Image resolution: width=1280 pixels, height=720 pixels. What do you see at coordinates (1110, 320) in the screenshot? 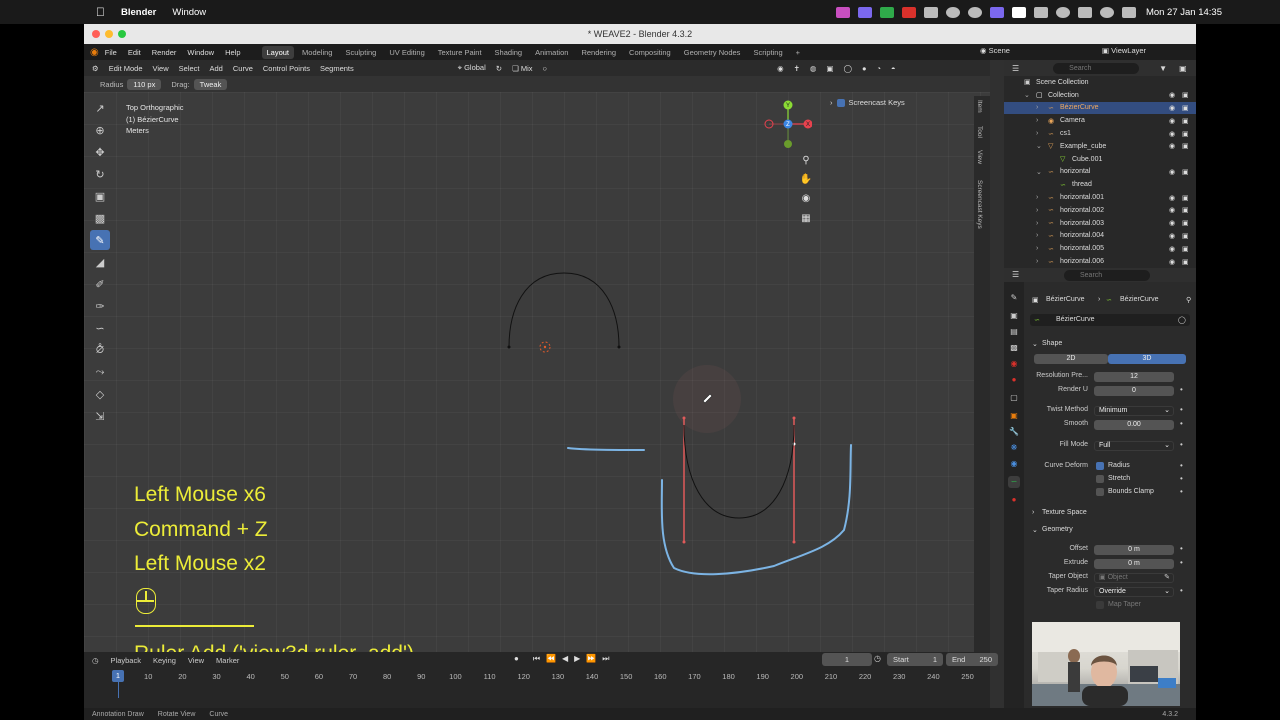
I see `datablock-field: ∽ BézierCurve ◯` at bounding box center [1110, 320].